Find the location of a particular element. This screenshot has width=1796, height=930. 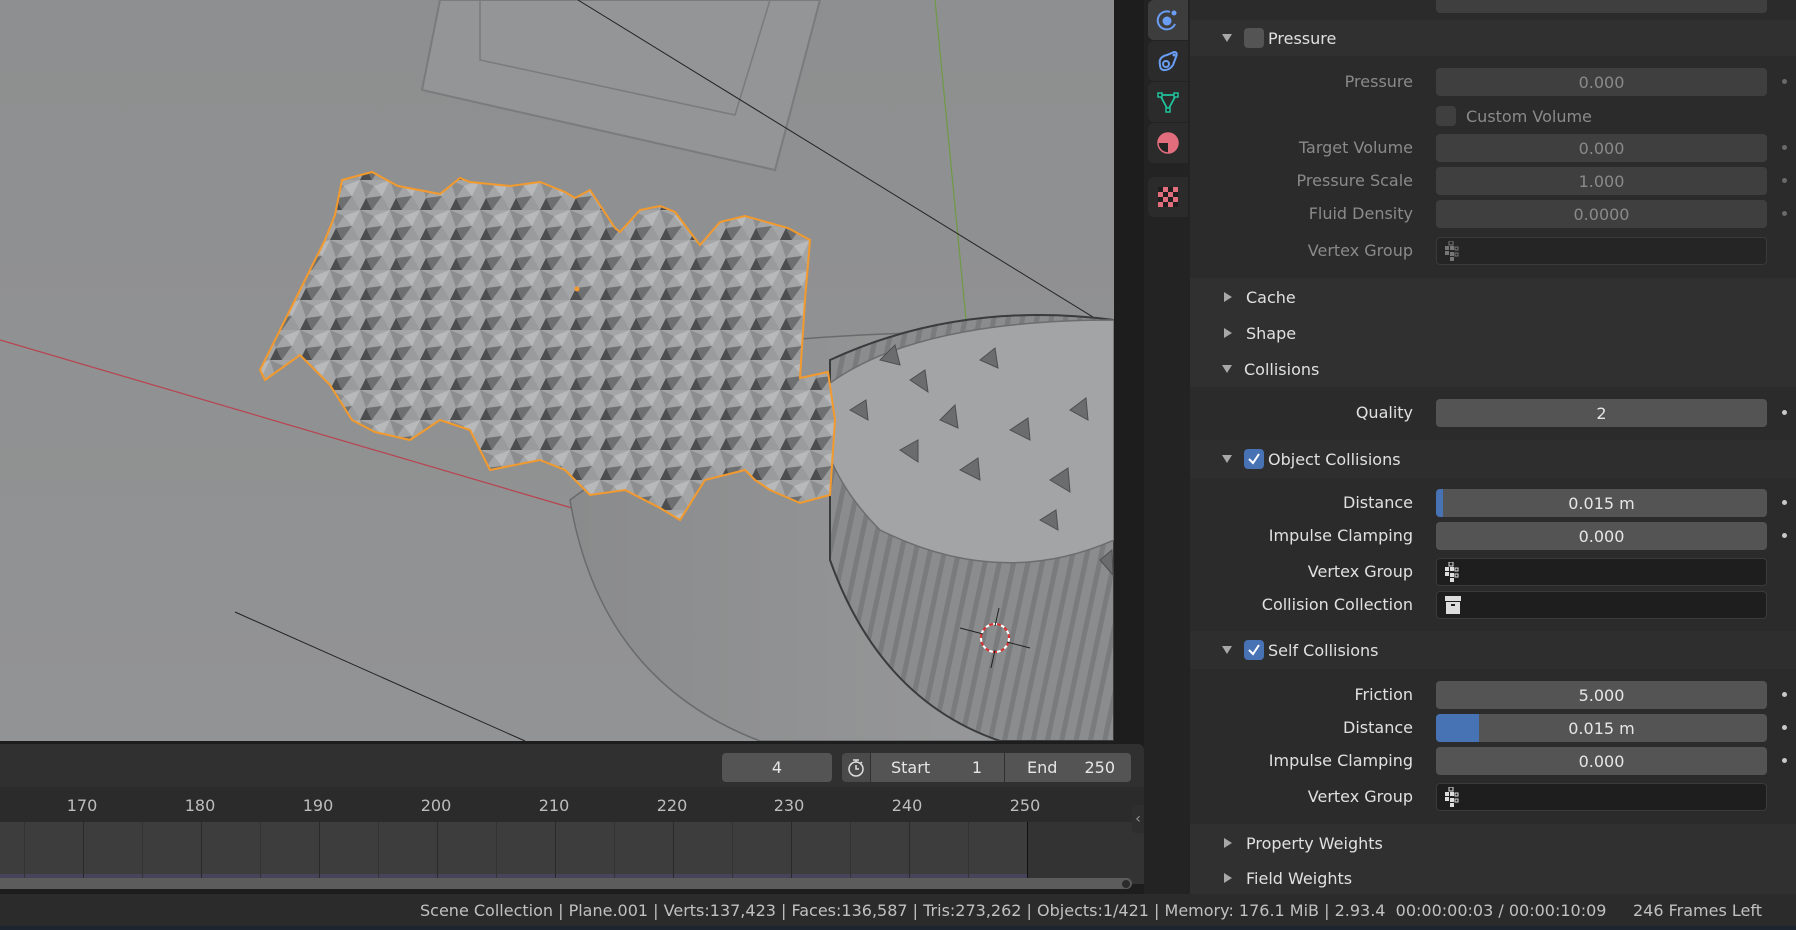

self-impulse-clamping-field: 0.000 is located at coordinates (1601, 761).